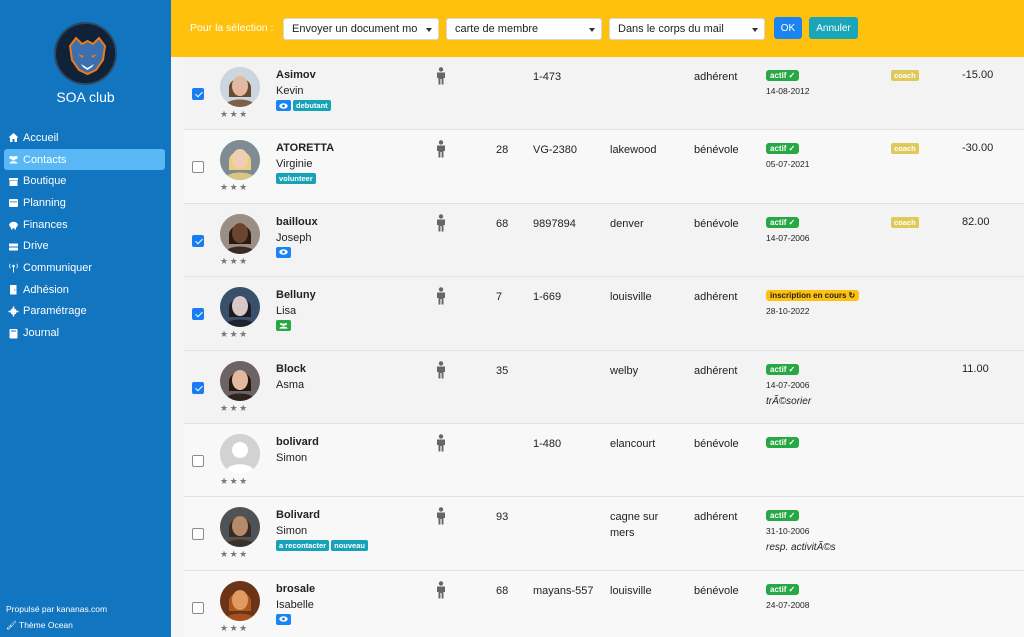 Image resolution: width=1024 pixels, height=637 pixels. Describe the element at coordinates (46, 625) in the screenshot. I see `theme-label: Thème Ocean` at that location.